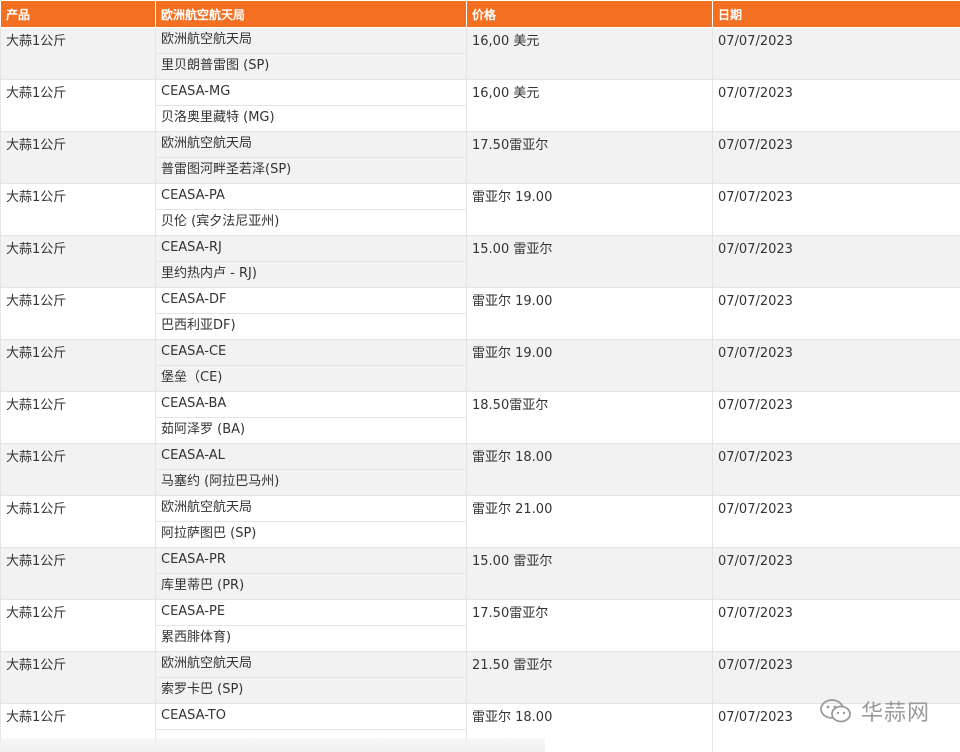  Describe the element at coordinates (311, 638) in the screenshot. I see `cell-location: 累西腓体育)` at that location.